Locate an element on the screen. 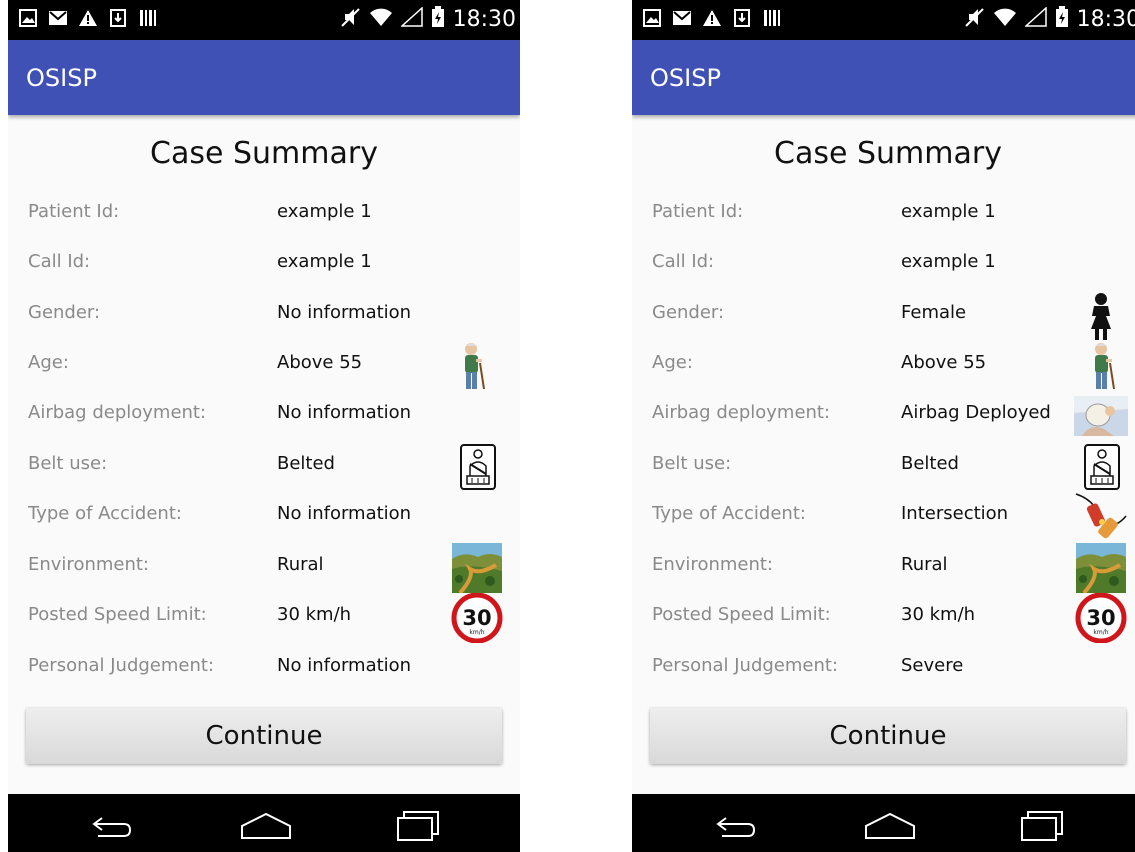 The image size is (1135, 852). row-value: Severe is located at coordinates (932, 665).